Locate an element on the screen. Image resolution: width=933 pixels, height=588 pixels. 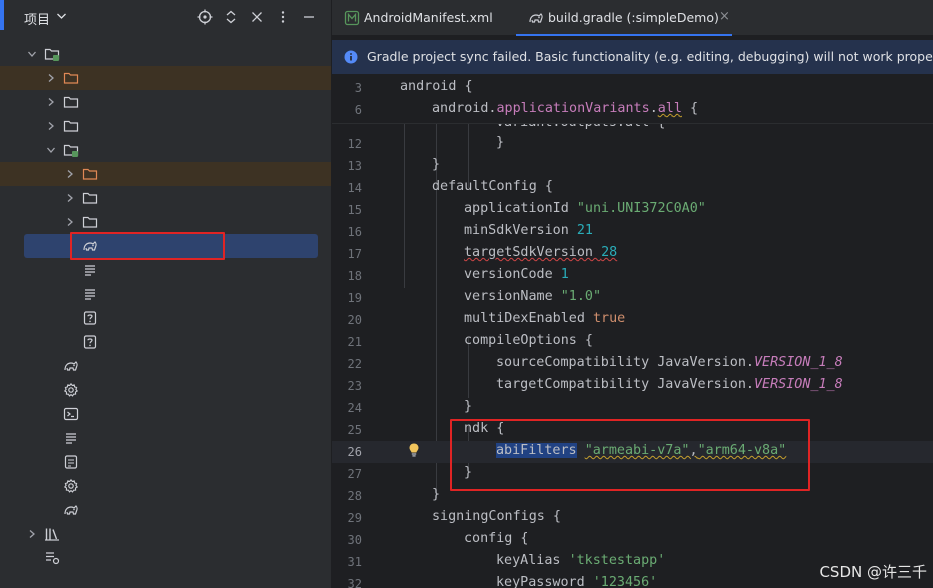
code-line: keyPassword '123456' is located at coordinates (576, 581).